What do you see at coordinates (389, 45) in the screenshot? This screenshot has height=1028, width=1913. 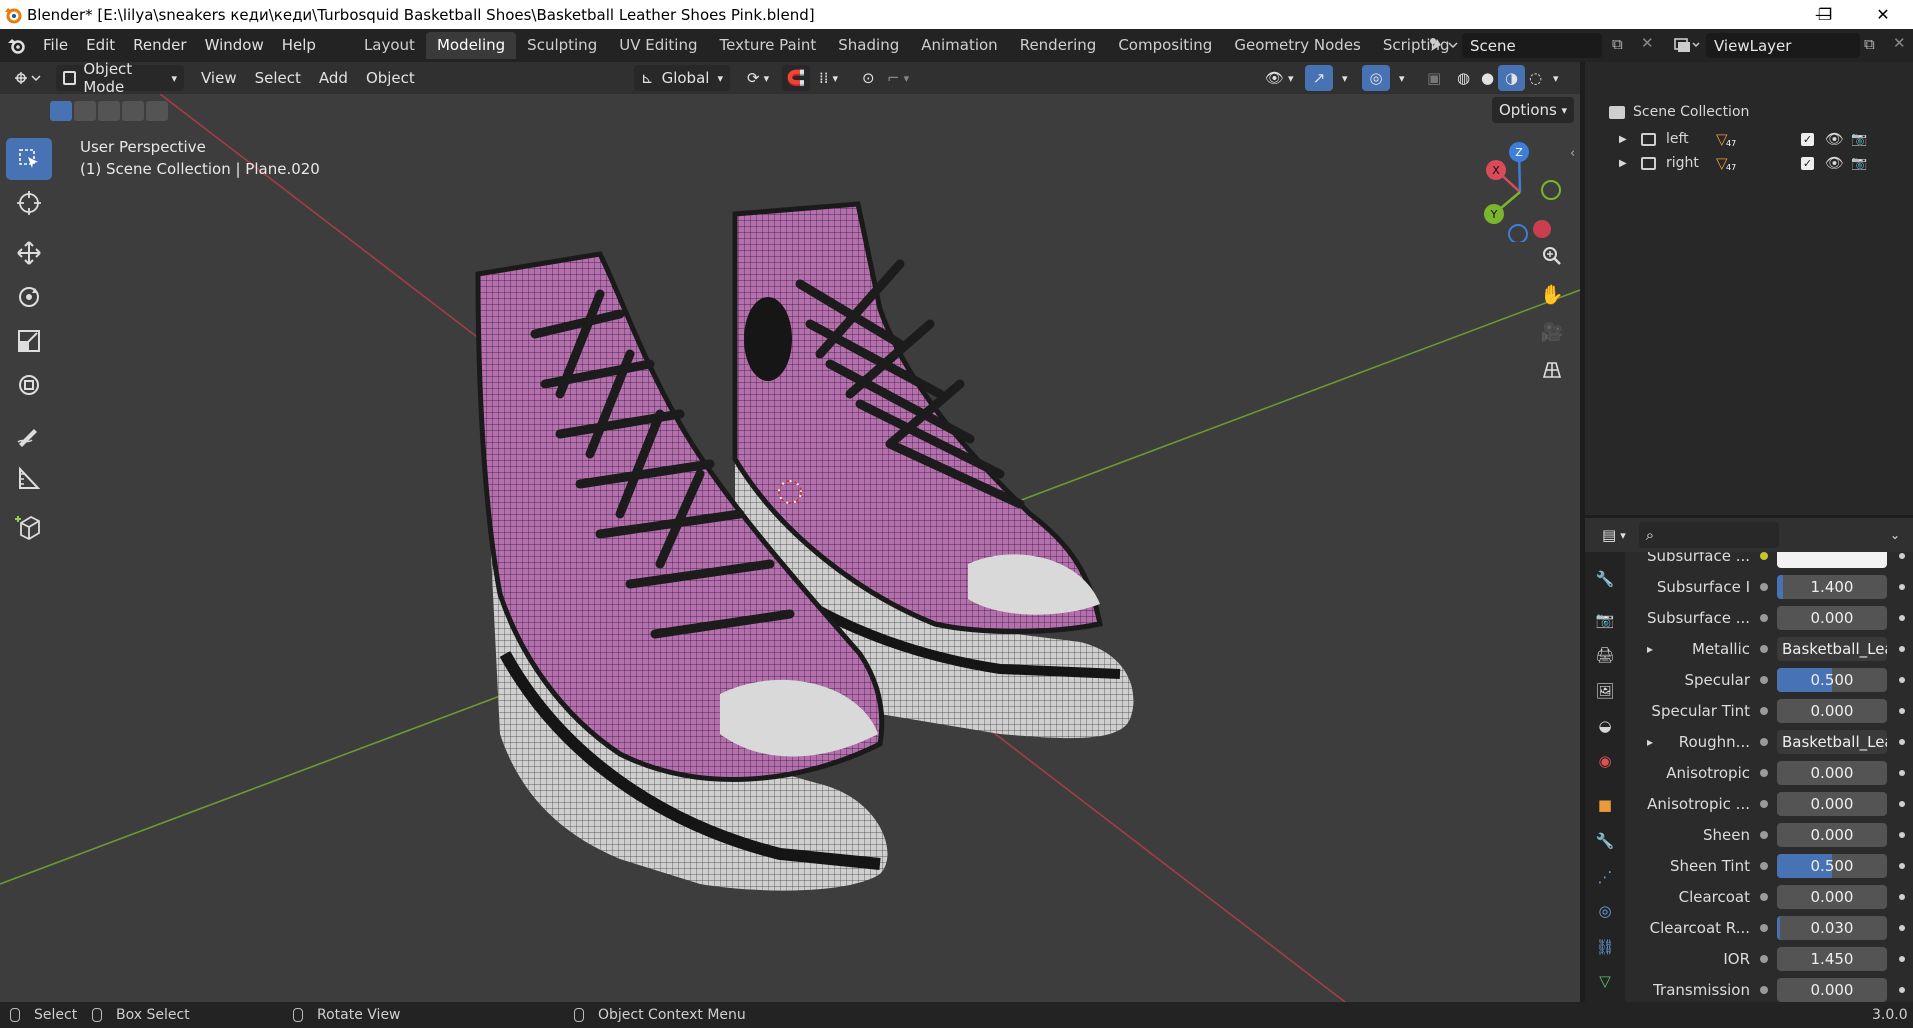 I see `tab-layout: Layout` at bounding box center [389, 45].